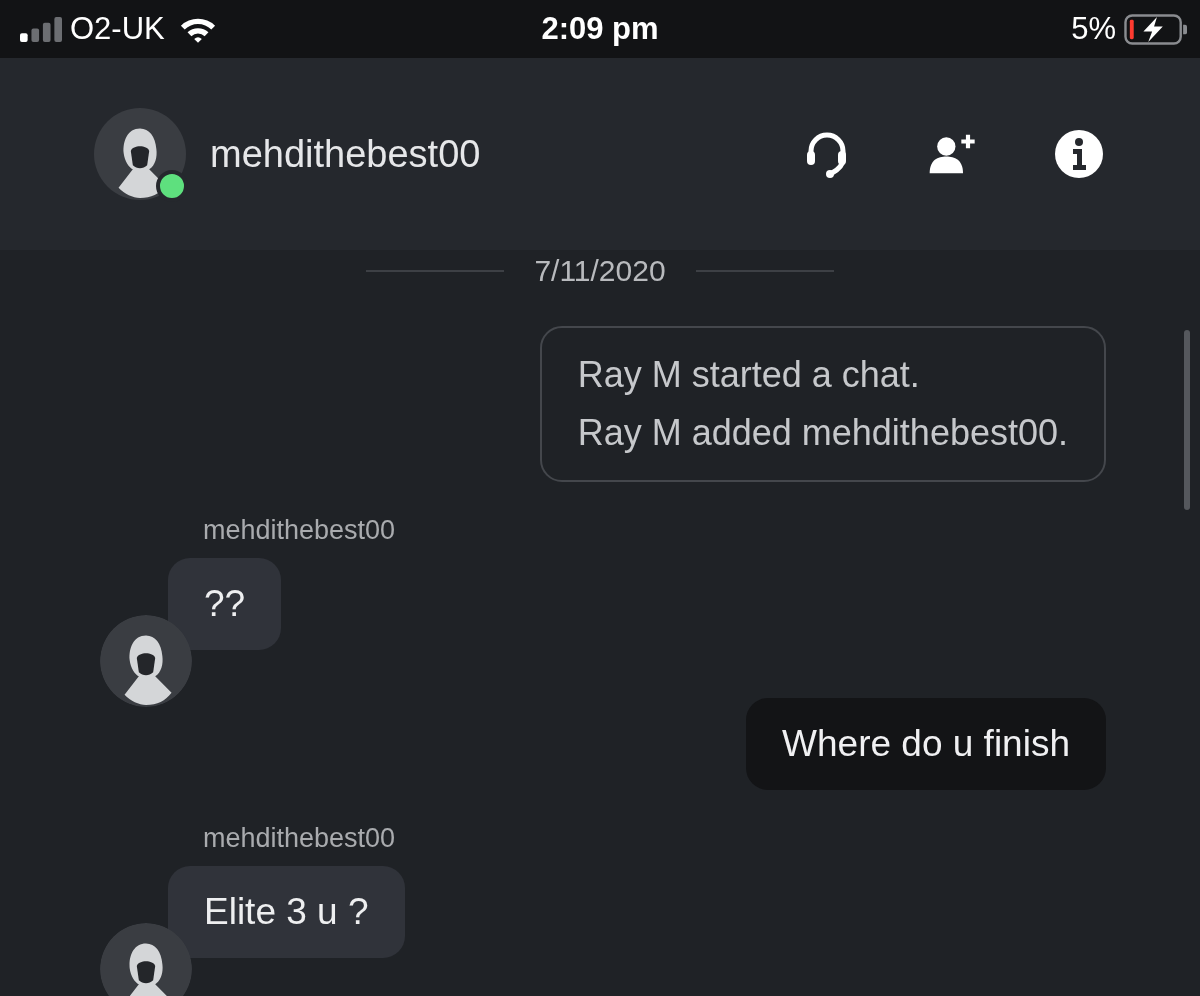 This screenshot has width=1200, height=996. Describe the element at coordinates (225, 604) in the screenshot. I see `incoming-message: ??` at that location.